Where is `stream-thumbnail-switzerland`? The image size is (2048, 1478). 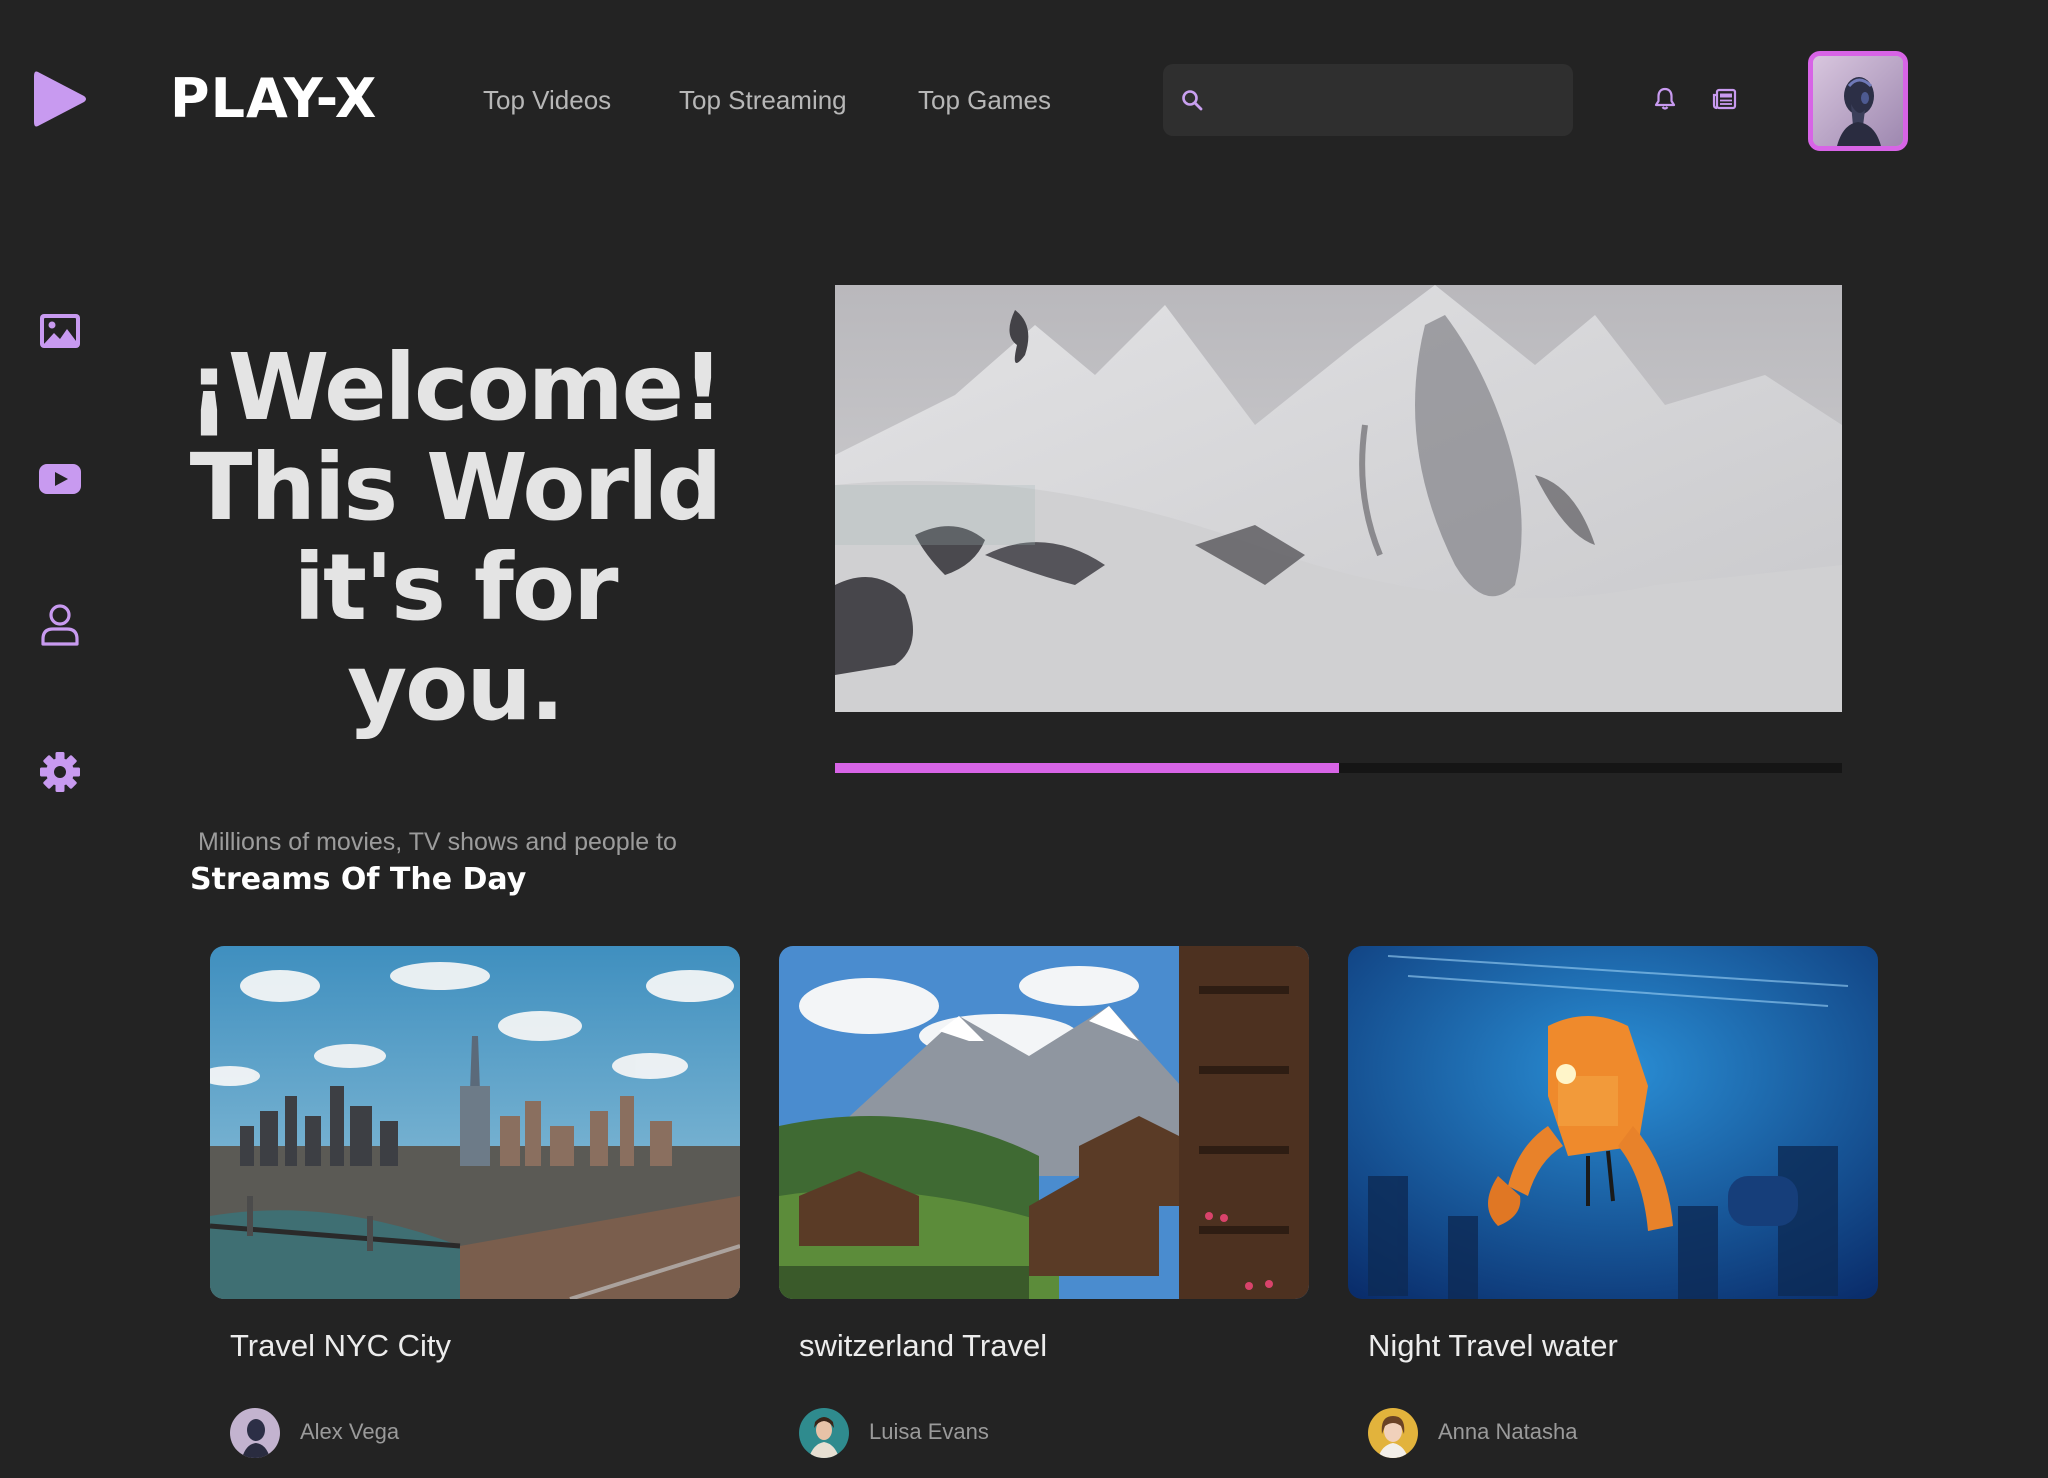 stream-thumbnail-switzerland is located at coordinates (1044, 1122).